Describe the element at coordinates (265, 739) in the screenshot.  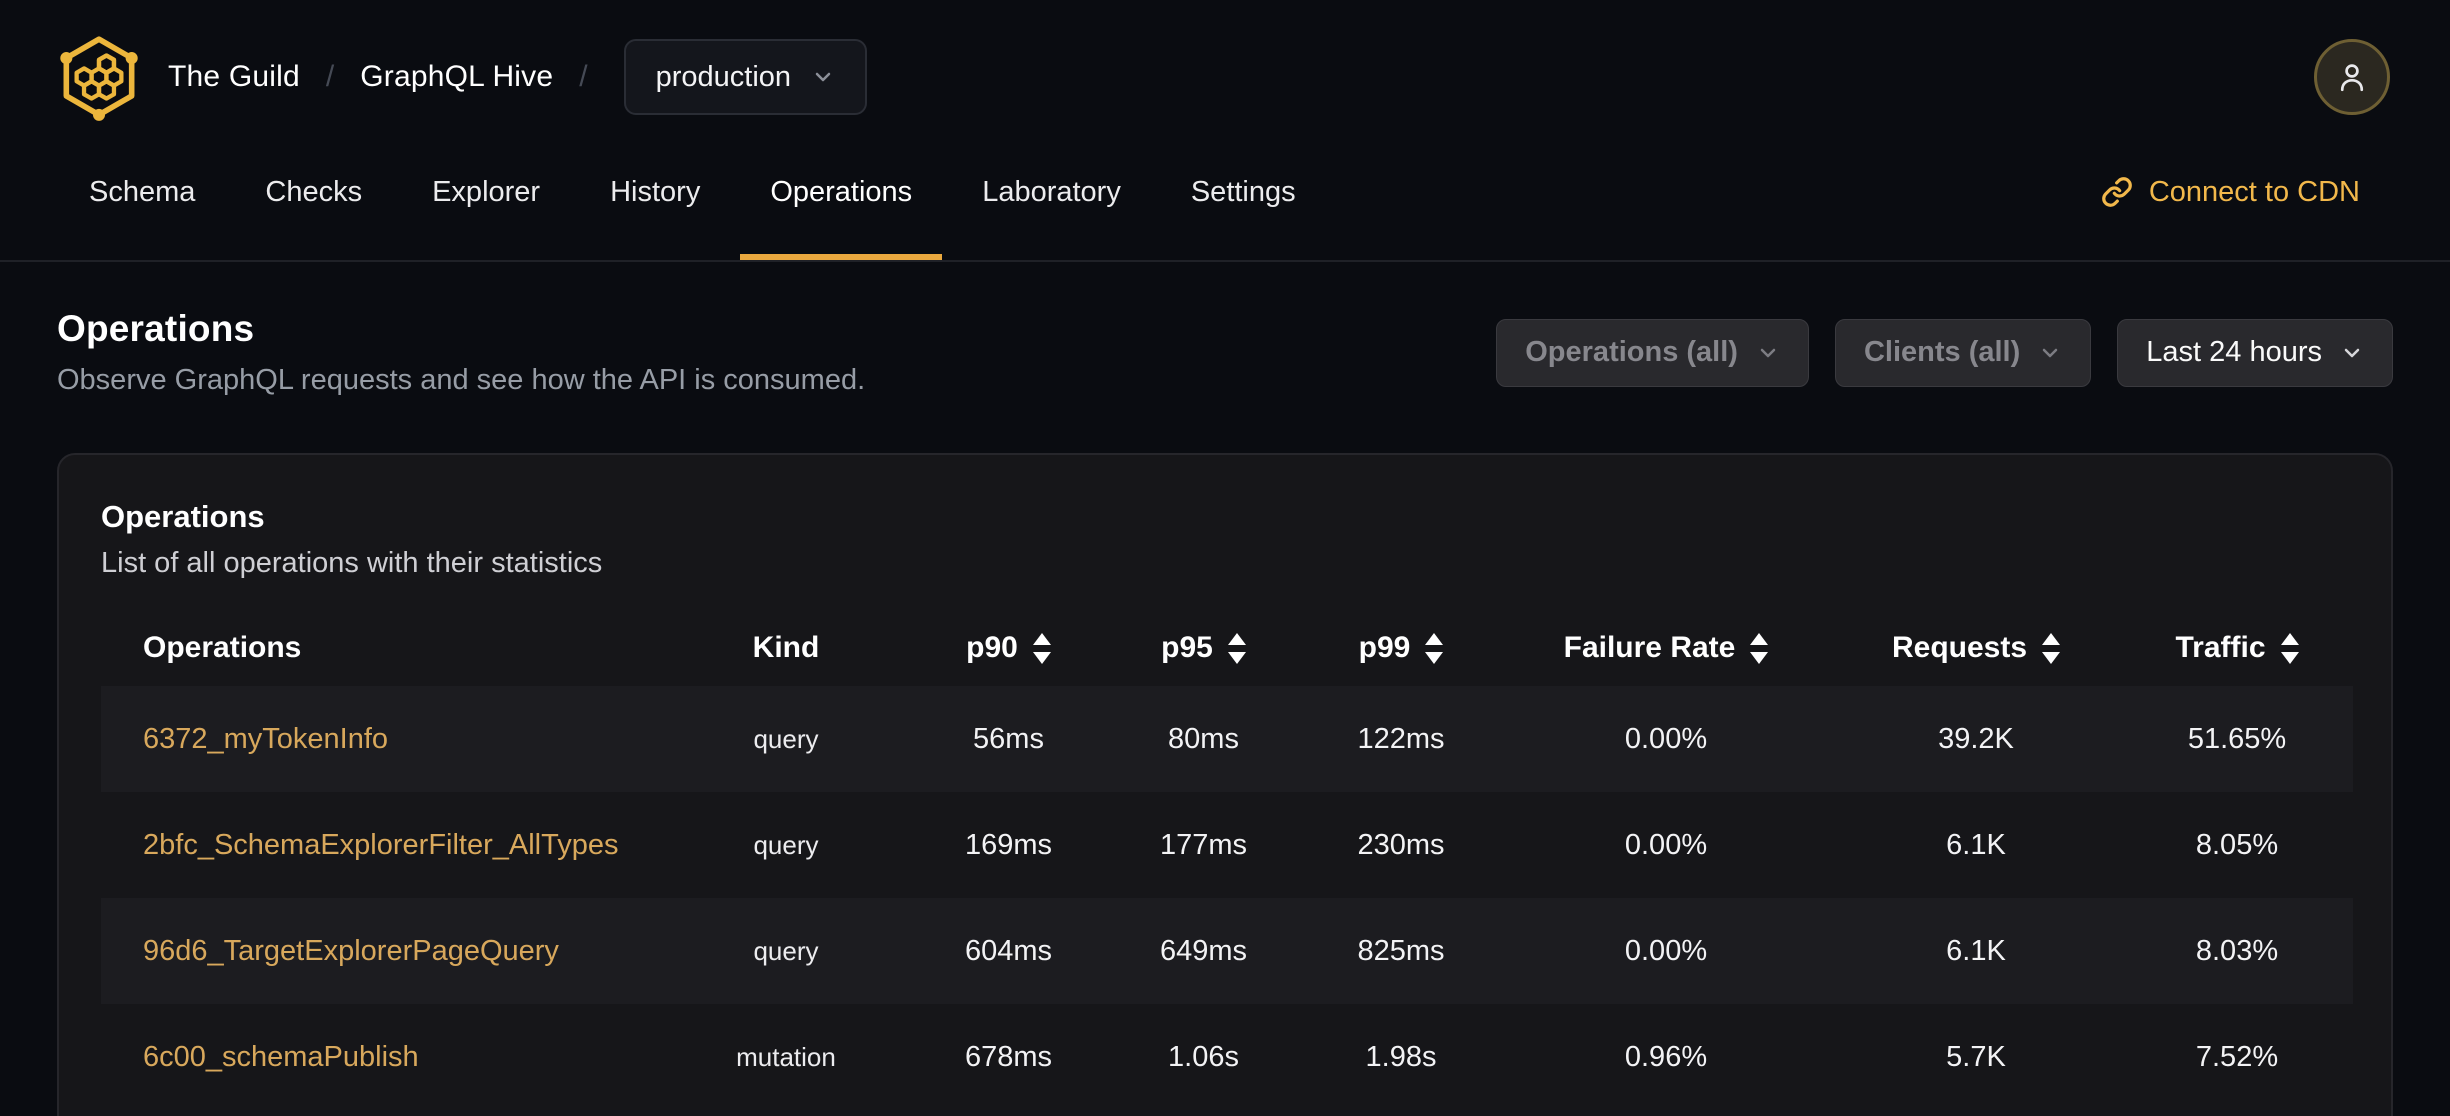
I see `operation-link: 6372_myTokenInfo` at that location.